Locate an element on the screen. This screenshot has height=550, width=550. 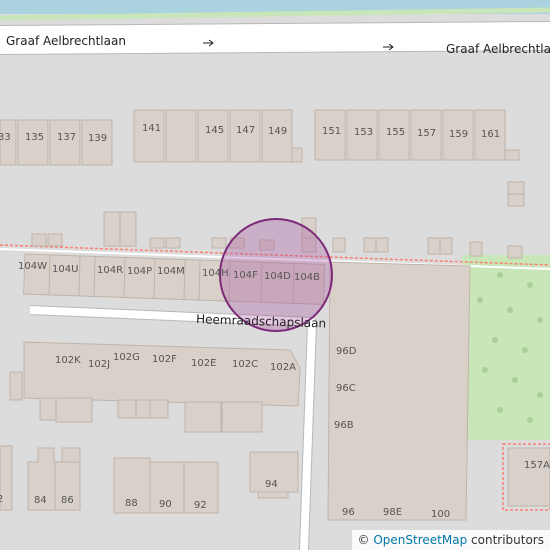
house-number: 102E is located at coordinates (203, 363).